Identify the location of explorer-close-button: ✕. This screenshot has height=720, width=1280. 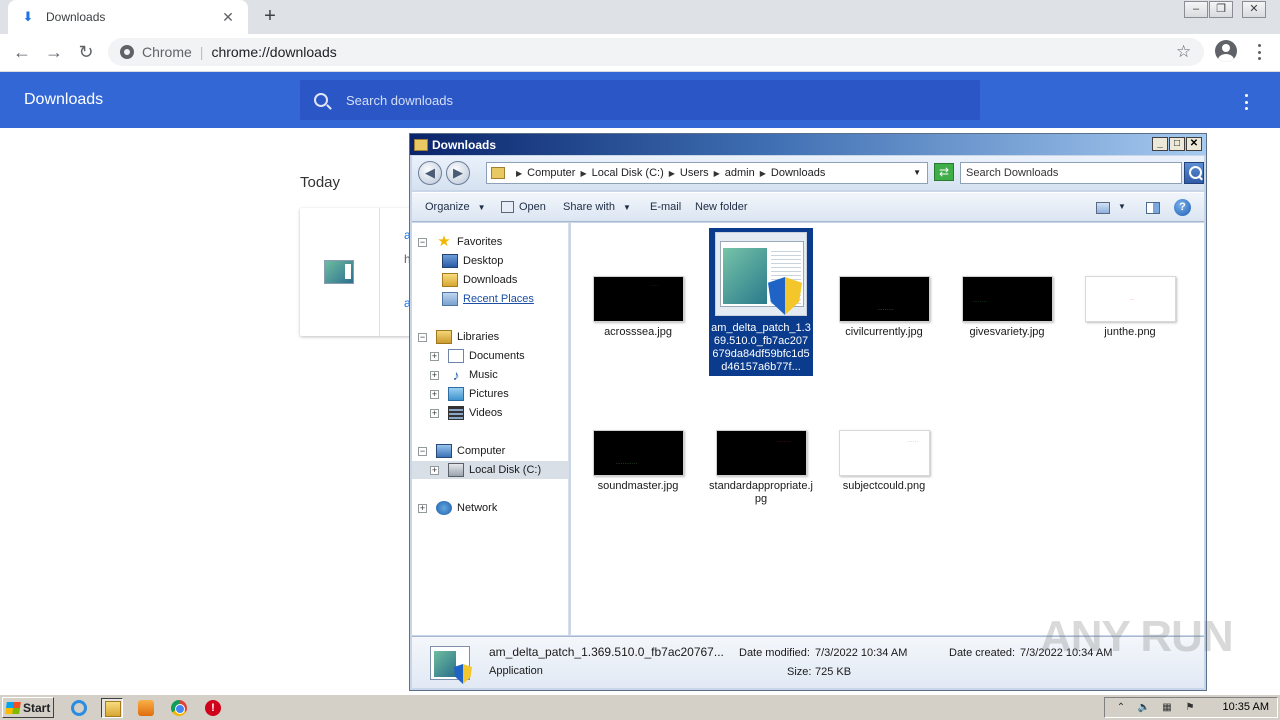
(1194, 144).